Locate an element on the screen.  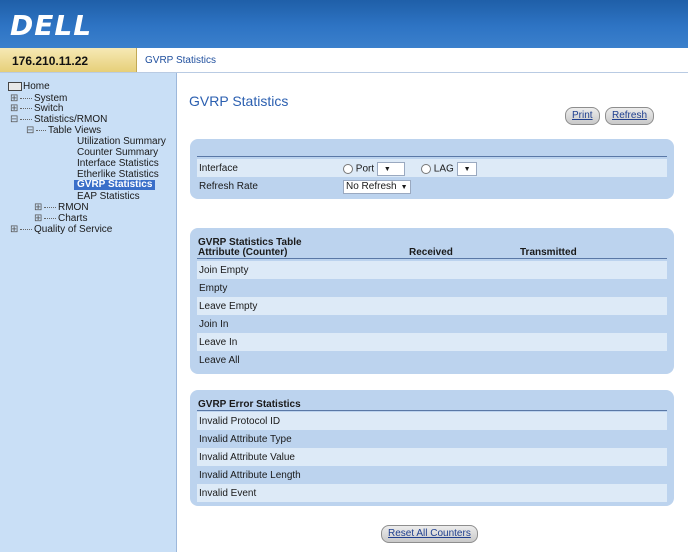
sidebar-item-interface-statistics: Interface Statistics is located at coordinates (118, 164).